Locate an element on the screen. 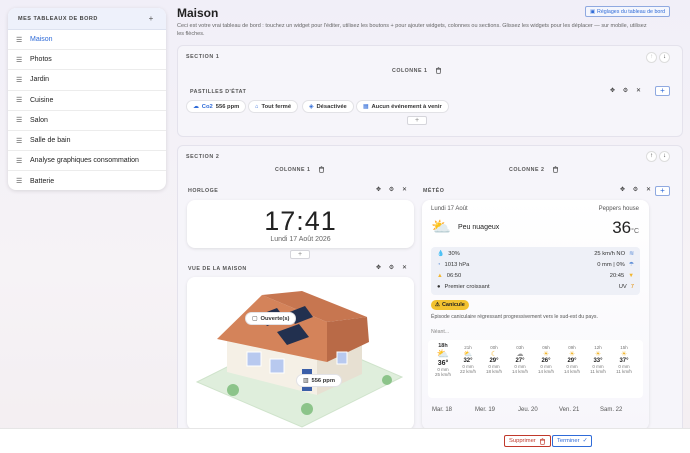  done-button: Terminer ✓ is located at coordinates (572, 441).